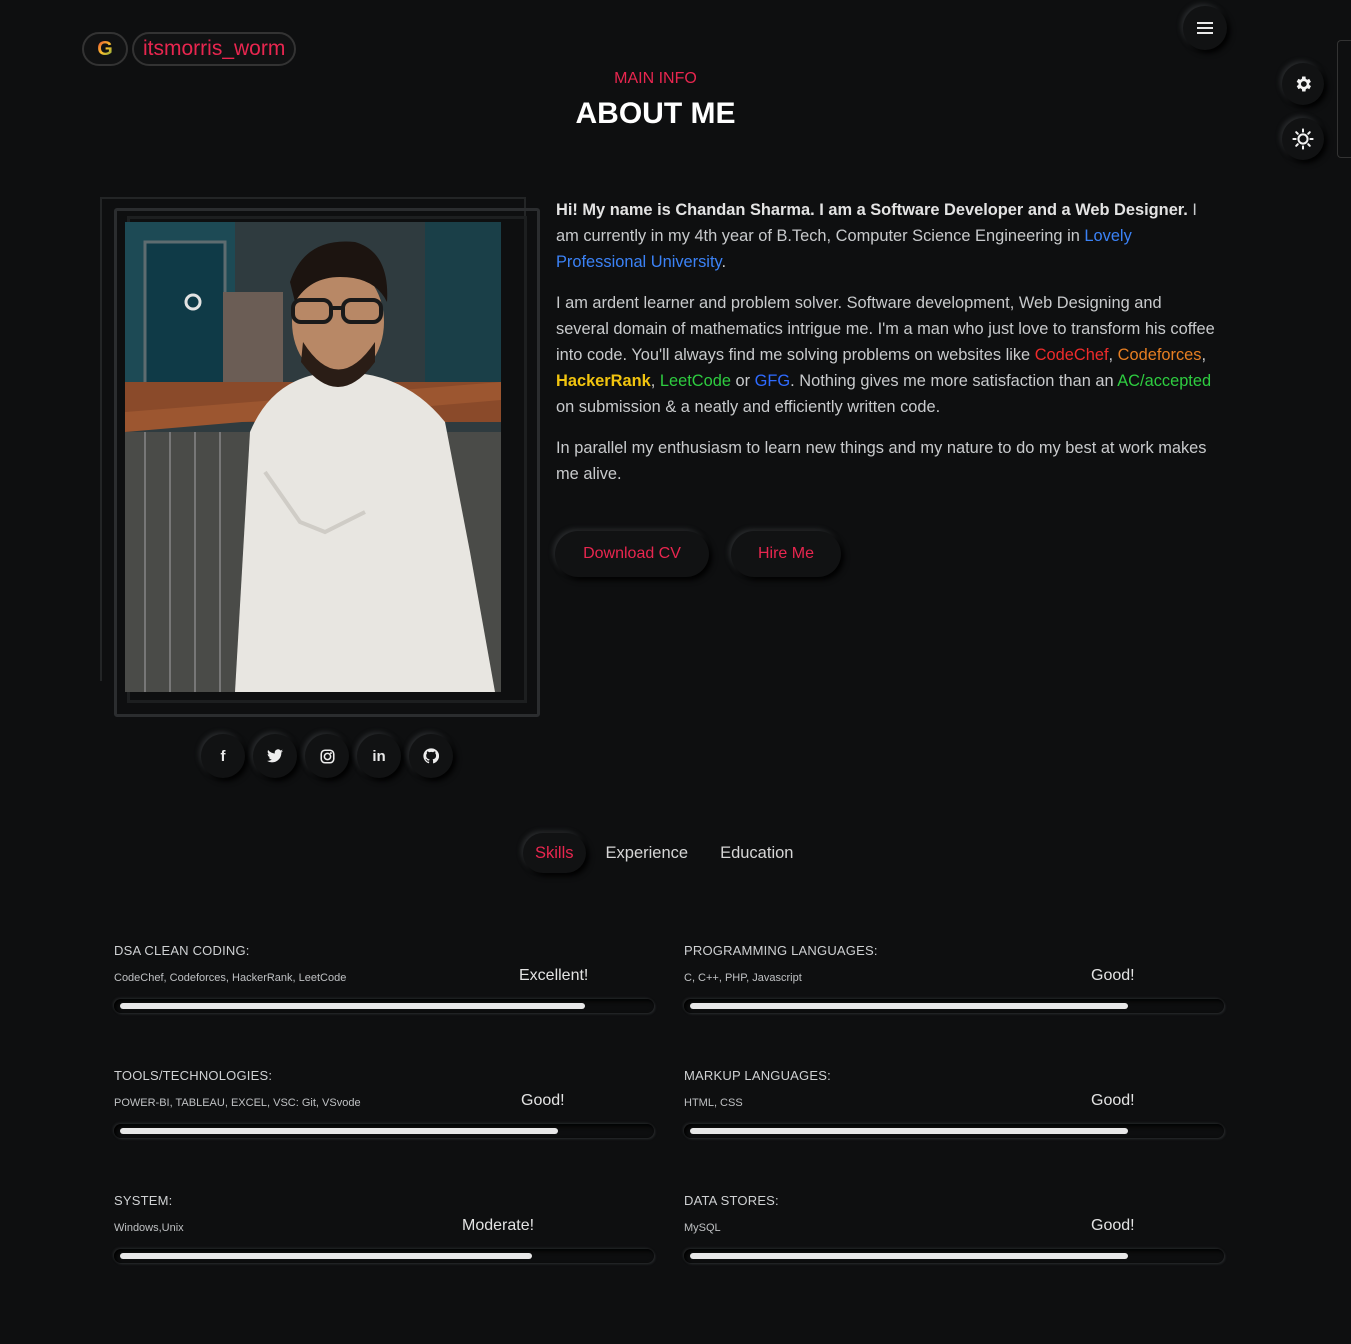 This screenshot has width=1351, height=1344. What do you see at coordinates (743, 978) in the screenshot?
I see `skill-detail: C, C++, PHP, Javascript` at bounding box center [743, 978].